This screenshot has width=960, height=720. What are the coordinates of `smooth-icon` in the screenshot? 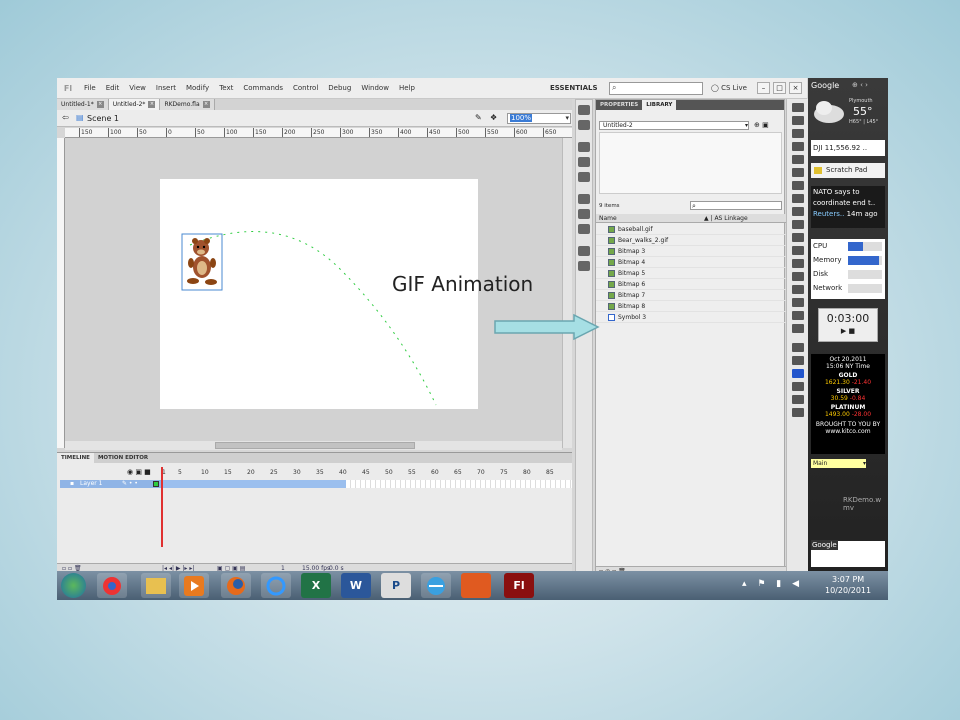 It's located at (797, 412).